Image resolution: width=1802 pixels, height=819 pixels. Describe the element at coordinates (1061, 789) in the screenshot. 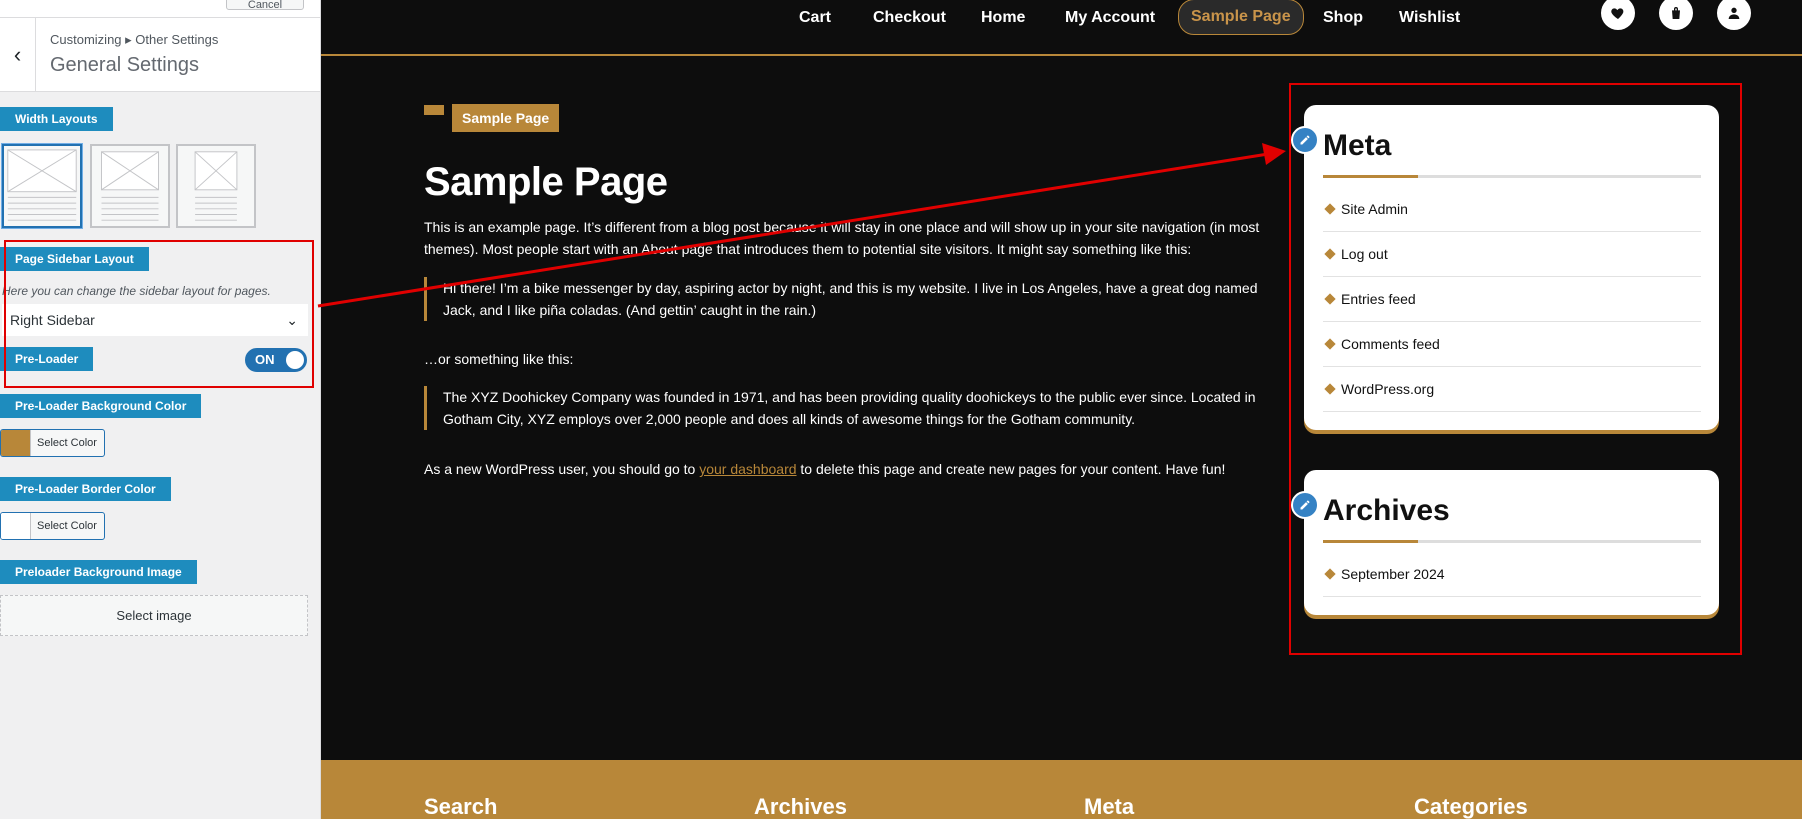

I see `site-footer: Search Archives Meta Categories` at that location.